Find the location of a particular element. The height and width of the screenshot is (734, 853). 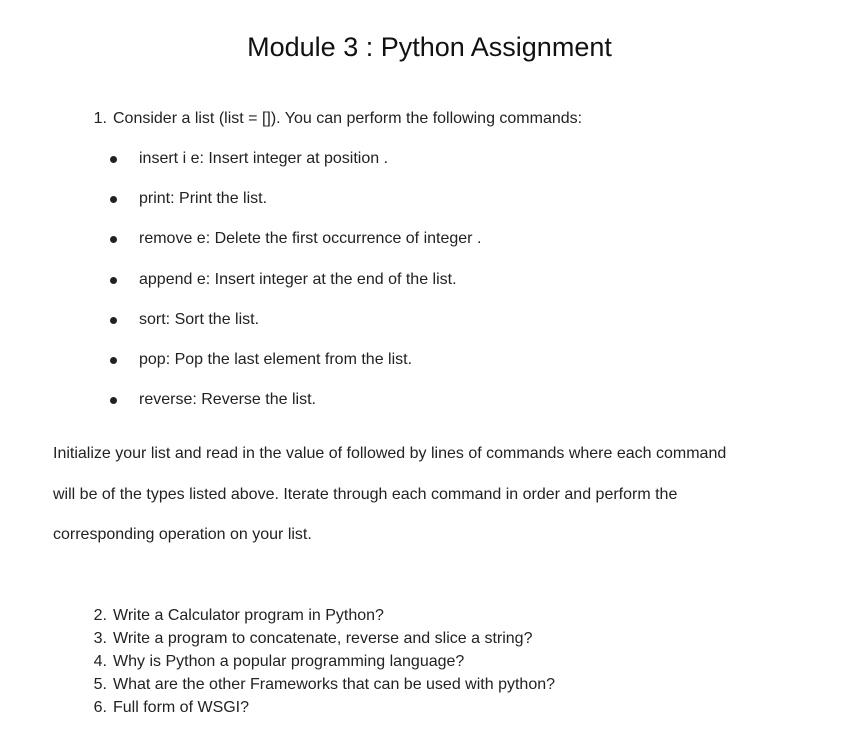

document-title: Module 3 : Python Assignment is located at coordinates (429, 47).